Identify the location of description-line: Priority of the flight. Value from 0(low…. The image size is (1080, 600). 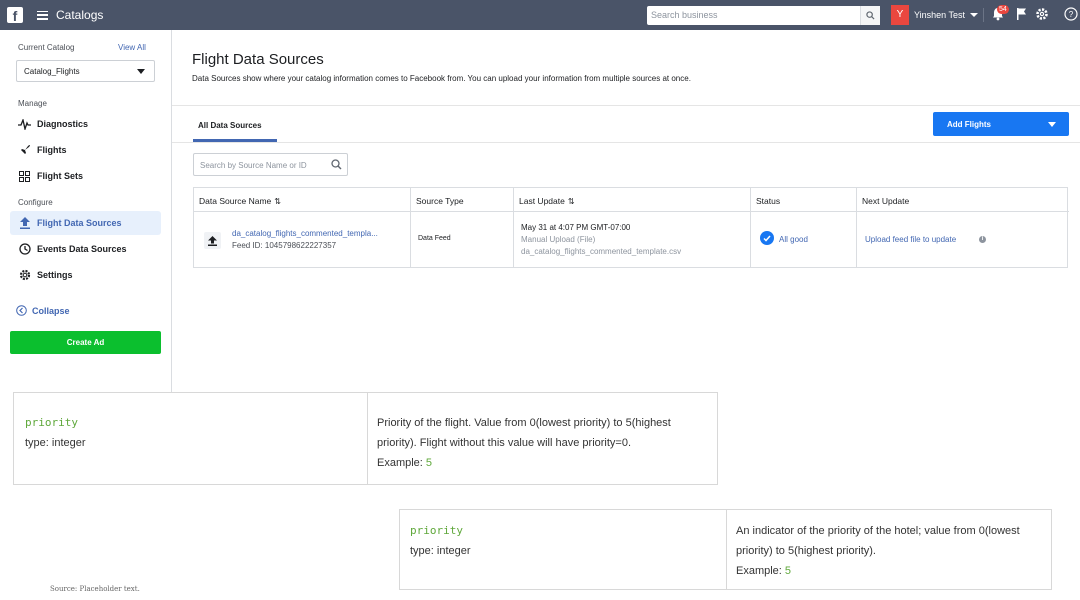
(524, 423).